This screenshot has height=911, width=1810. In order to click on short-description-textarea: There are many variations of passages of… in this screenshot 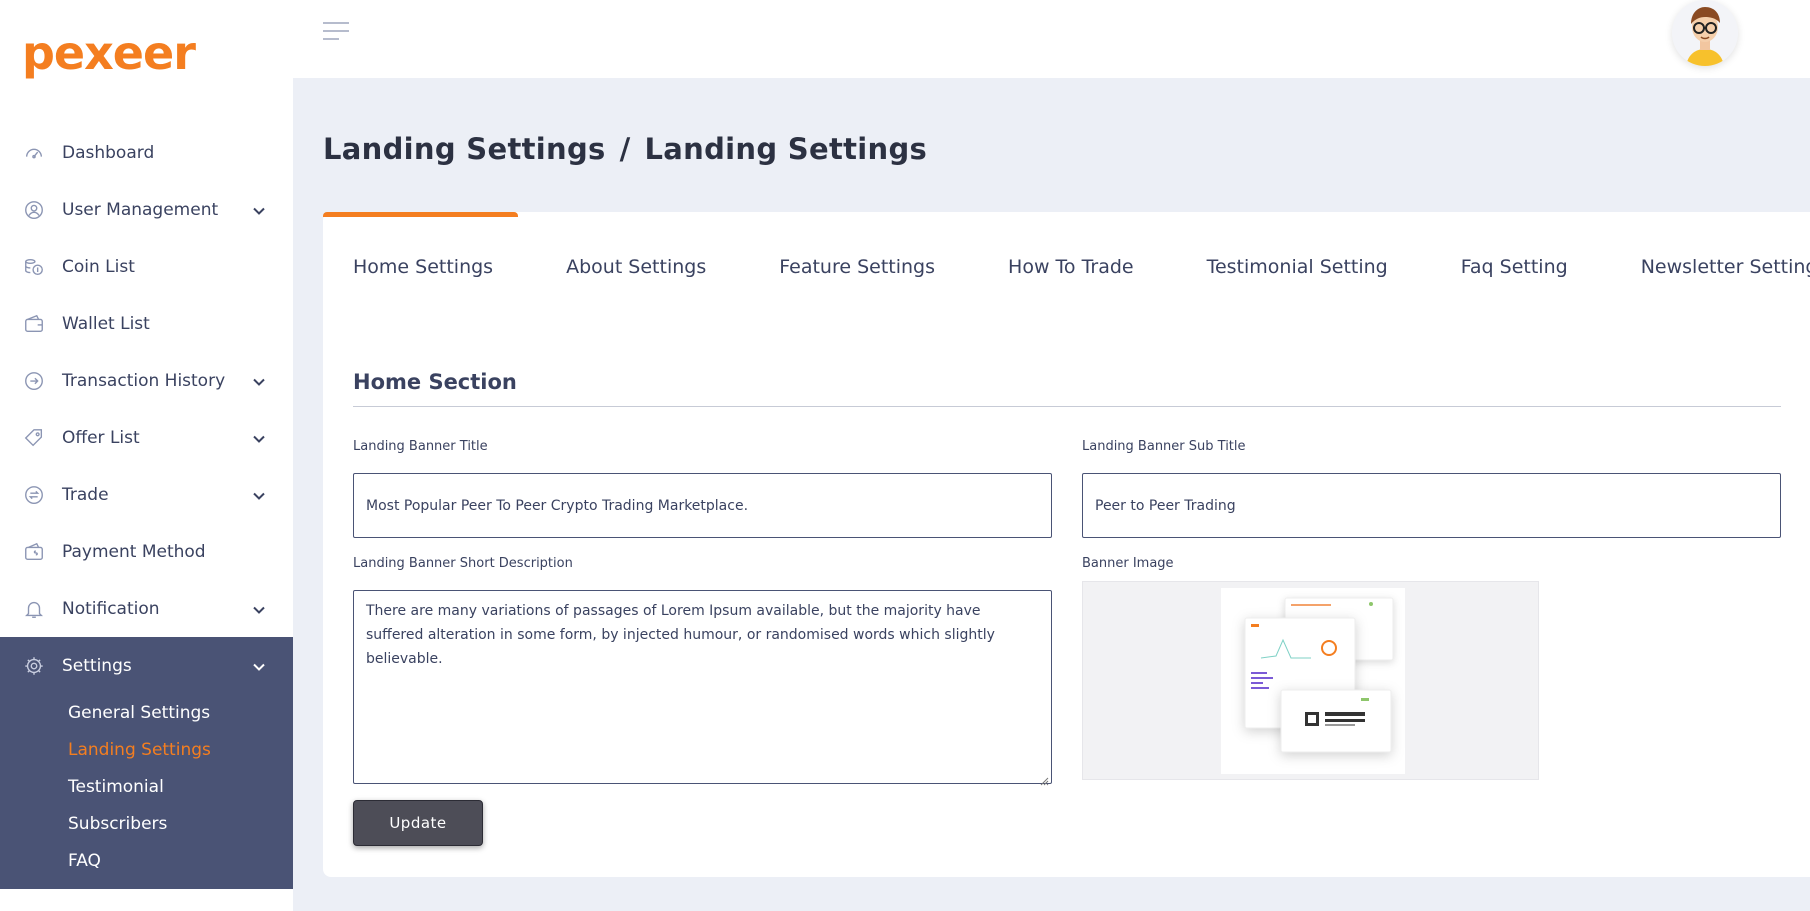, I will do `click(702, 687)`.